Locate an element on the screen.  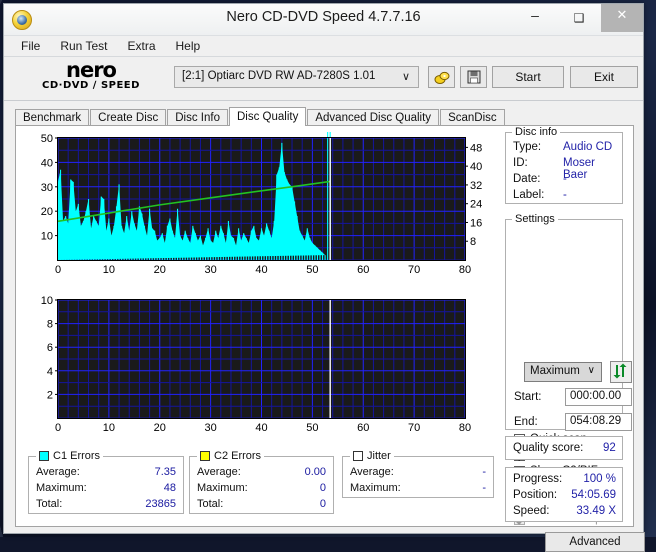
minimize-icon: – is located at coordinates (535, 15).